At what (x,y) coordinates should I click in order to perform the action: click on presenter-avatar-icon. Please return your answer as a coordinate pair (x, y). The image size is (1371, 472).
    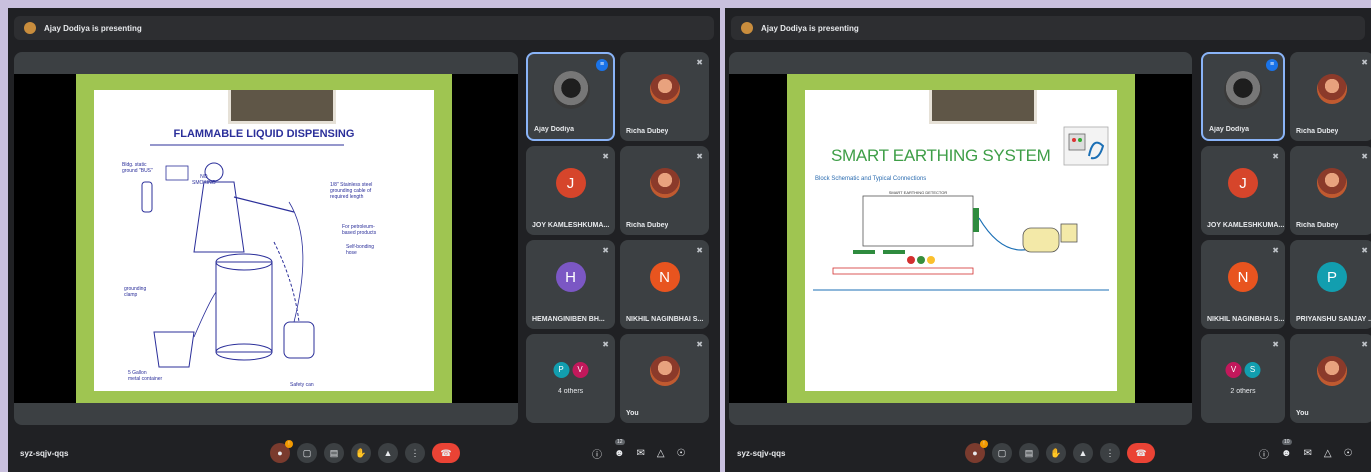
    Looking at the image, I should click on (747, 28).